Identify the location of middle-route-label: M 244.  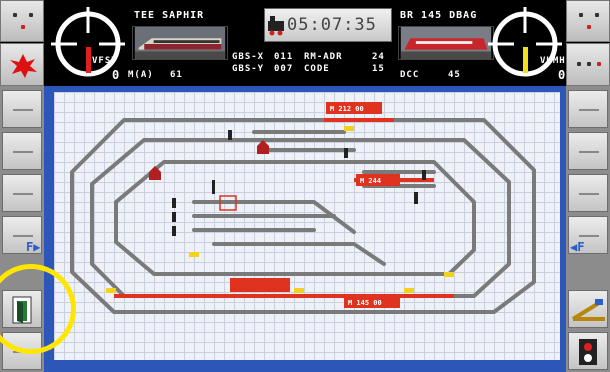
(370, 181).